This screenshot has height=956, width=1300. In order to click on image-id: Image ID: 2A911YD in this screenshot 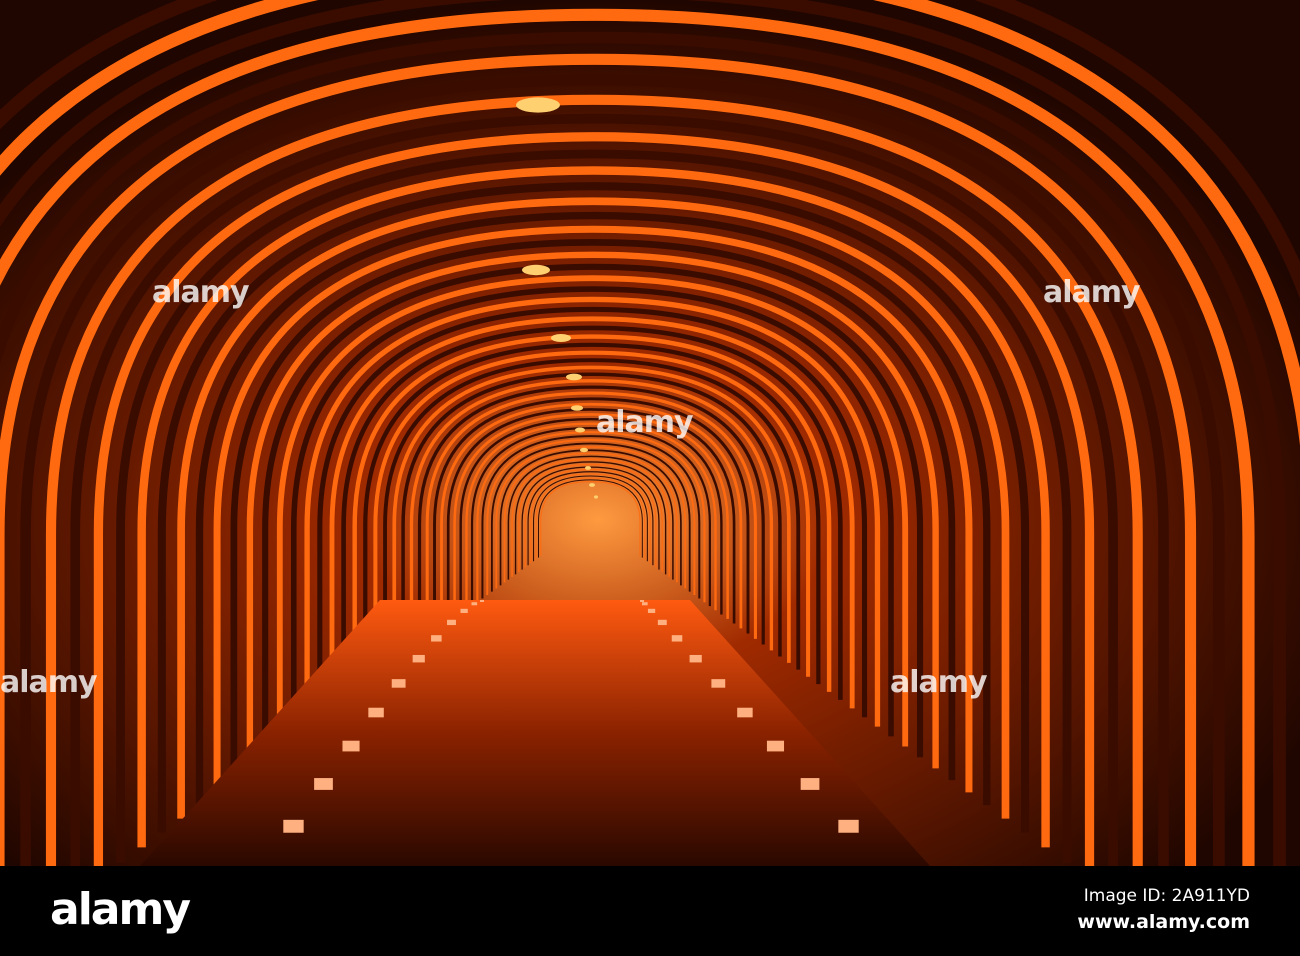, I will do `click(1166, 896)`.